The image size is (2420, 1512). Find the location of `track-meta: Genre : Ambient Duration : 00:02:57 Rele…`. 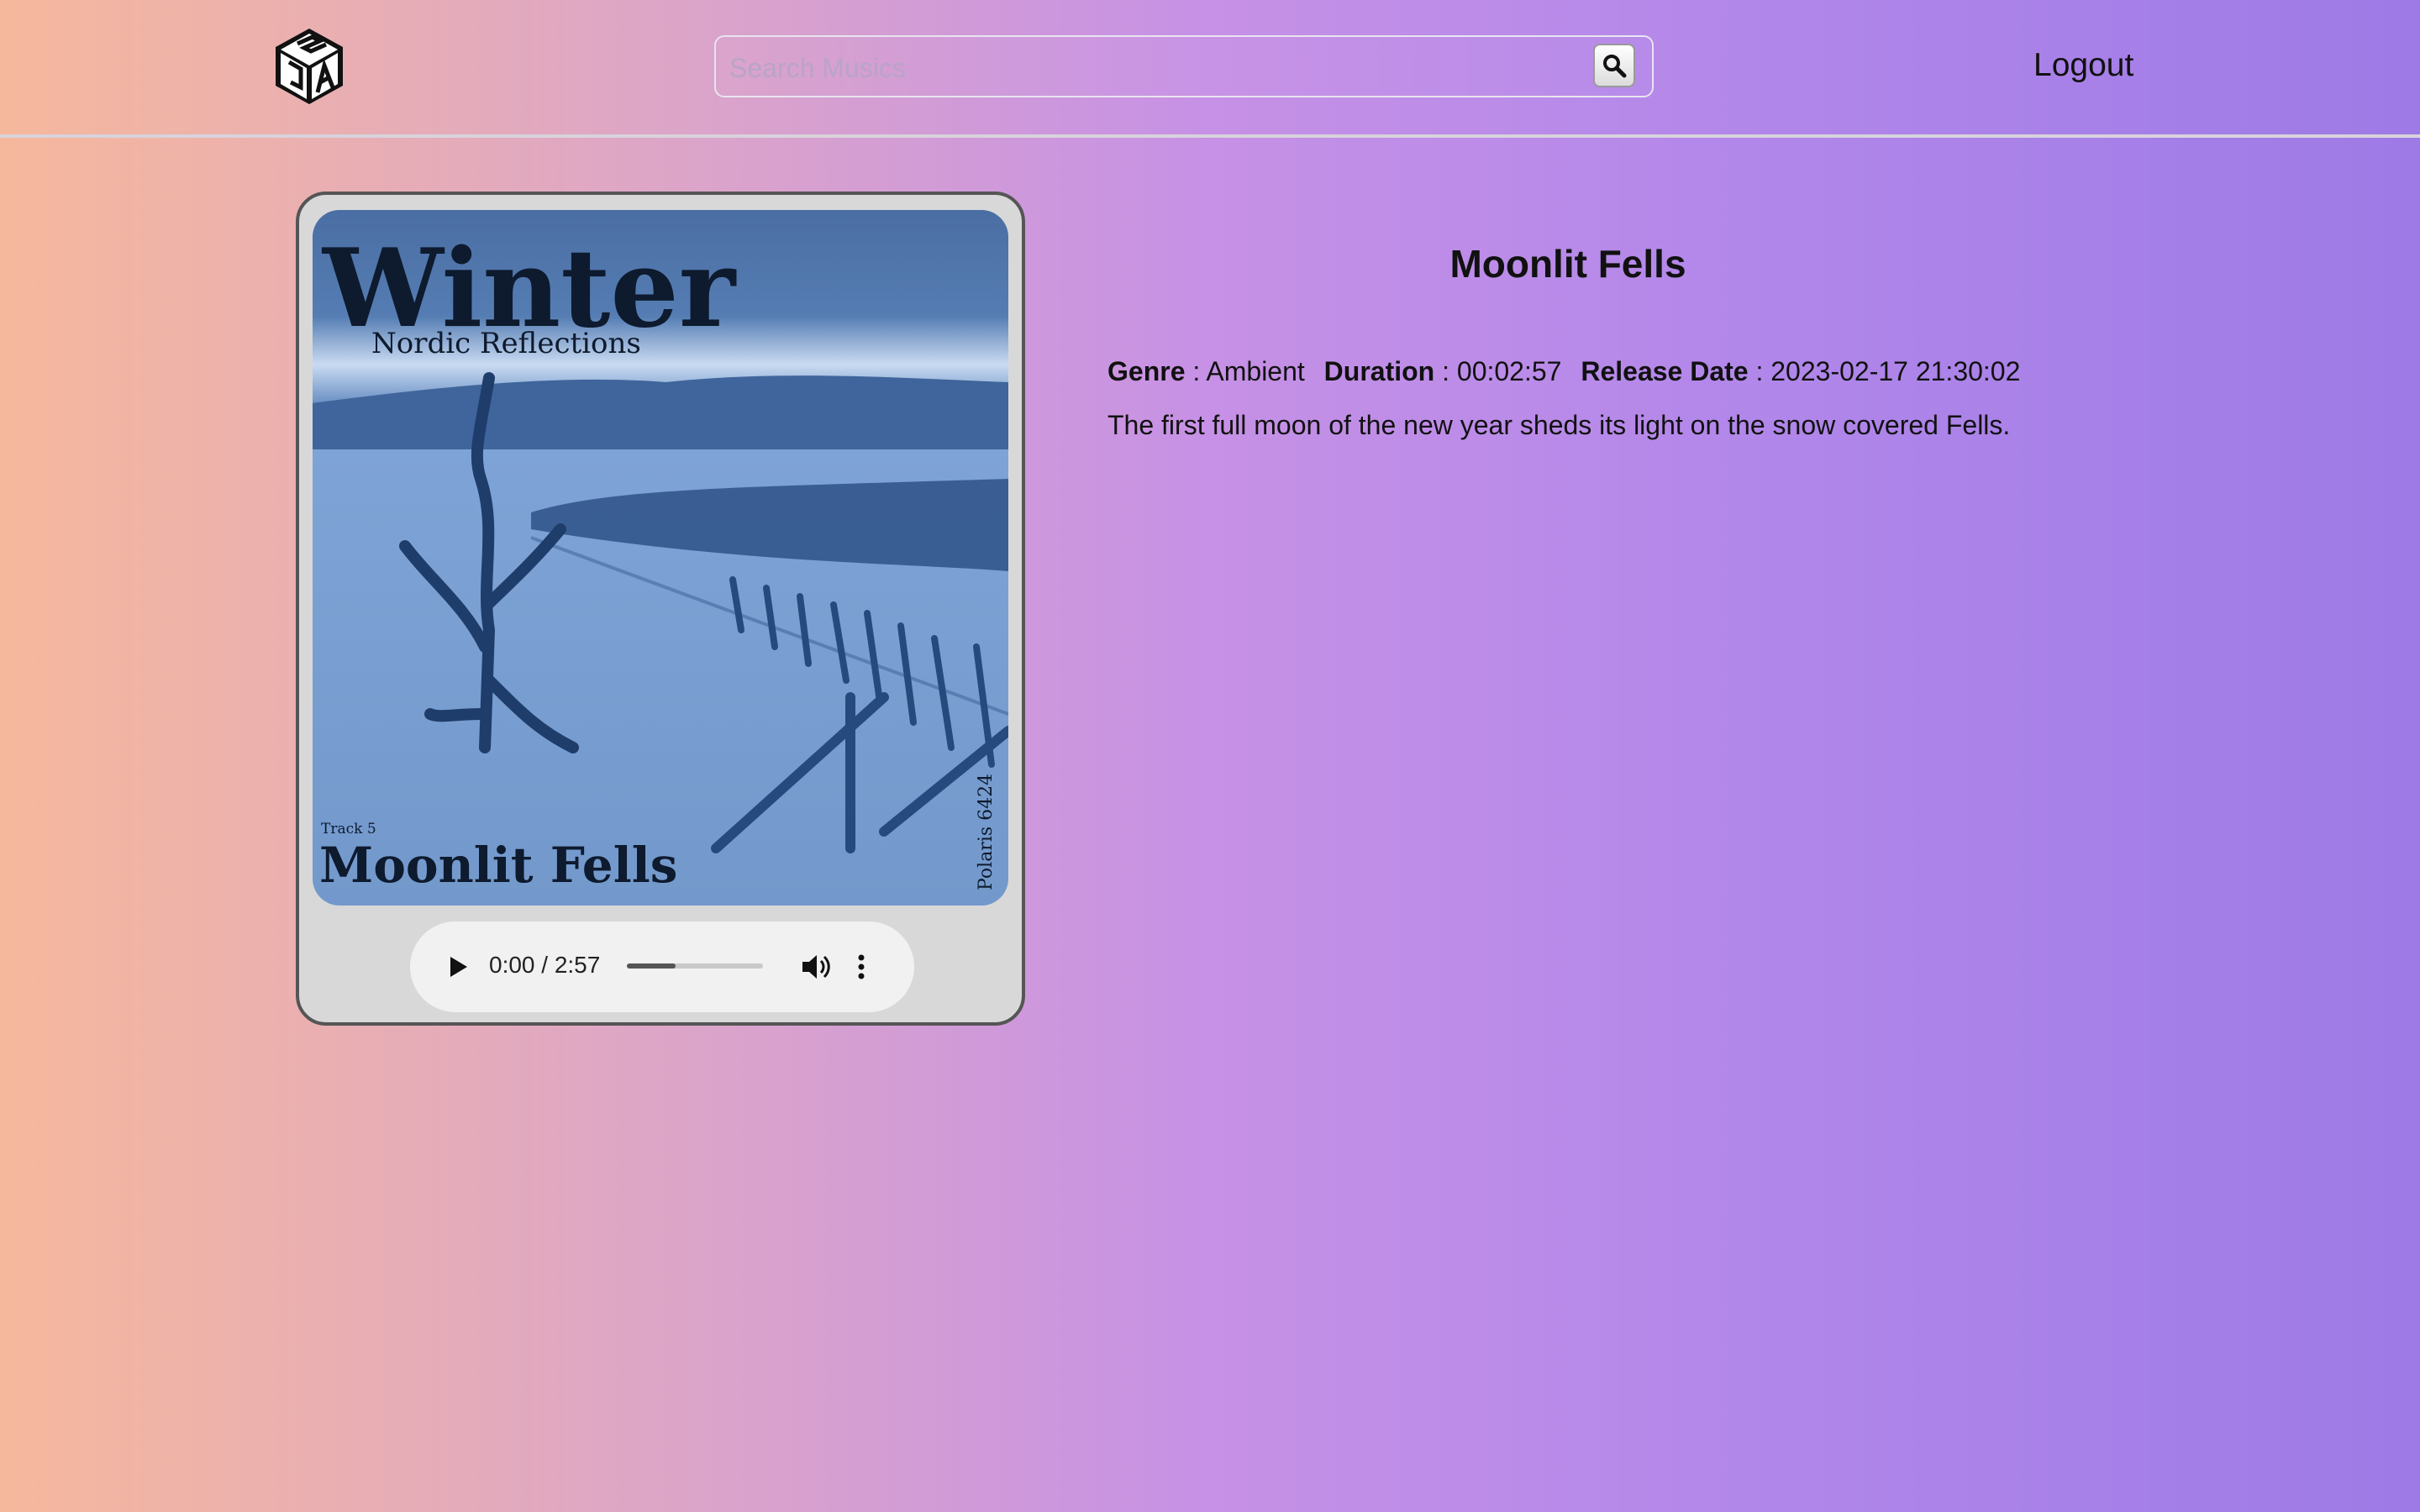

track-meta: Genre : Ambient Duration : 00:02:57 Rele… is located at coordinates (1563, 371).